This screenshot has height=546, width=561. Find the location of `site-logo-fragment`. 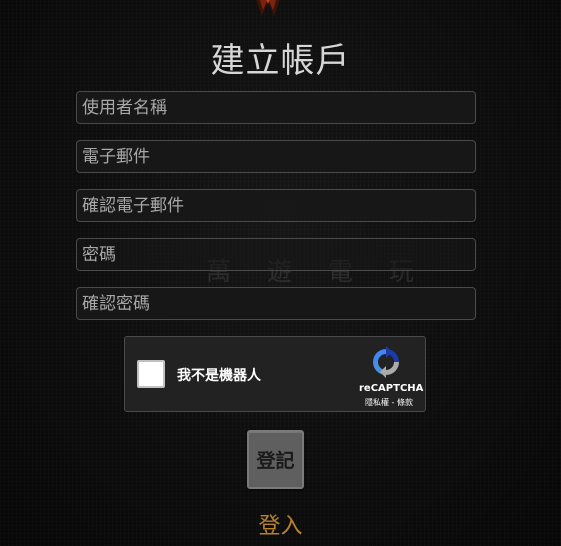

site-logo-fragment is located at coordinates (268, 8).